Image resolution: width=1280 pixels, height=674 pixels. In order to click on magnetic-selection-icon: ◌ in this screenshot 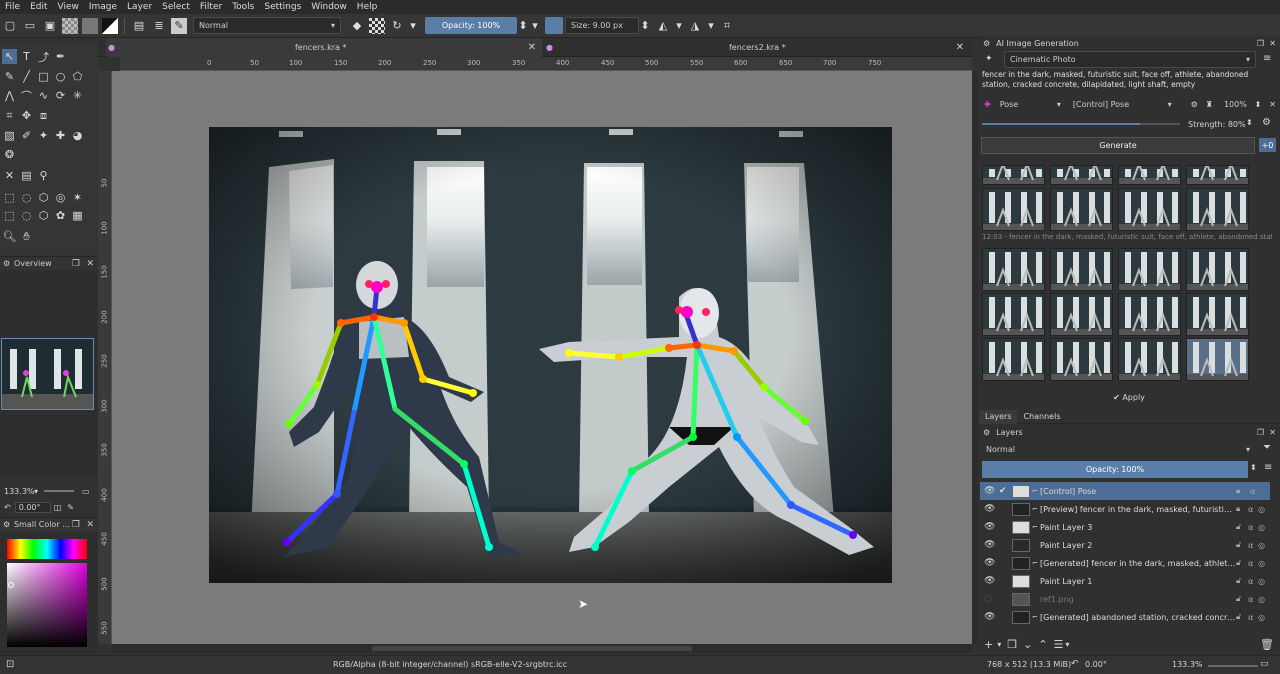, I will do `click(26, 215)`.